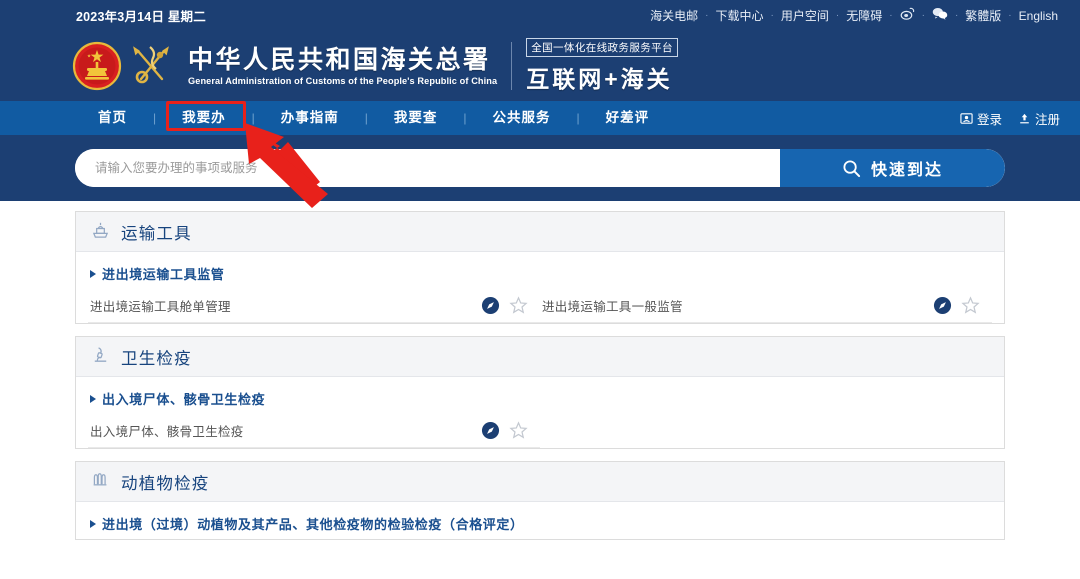  Describe the element at coordinates (1038, 16) in the screenshot. I see `topbar-link-english: English` at that location.